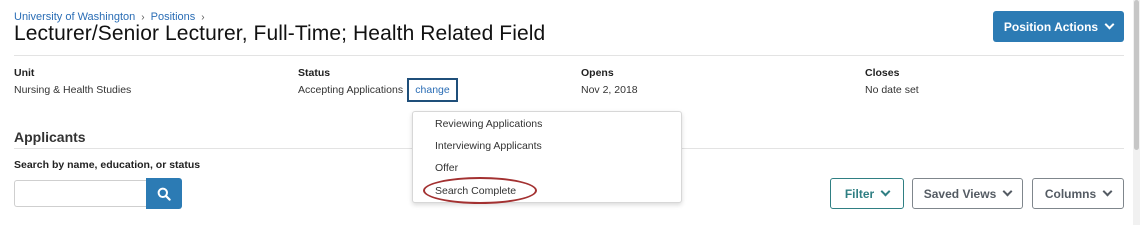  I want to click on opens-value: Nov 2, 2018, so click(609, 90).